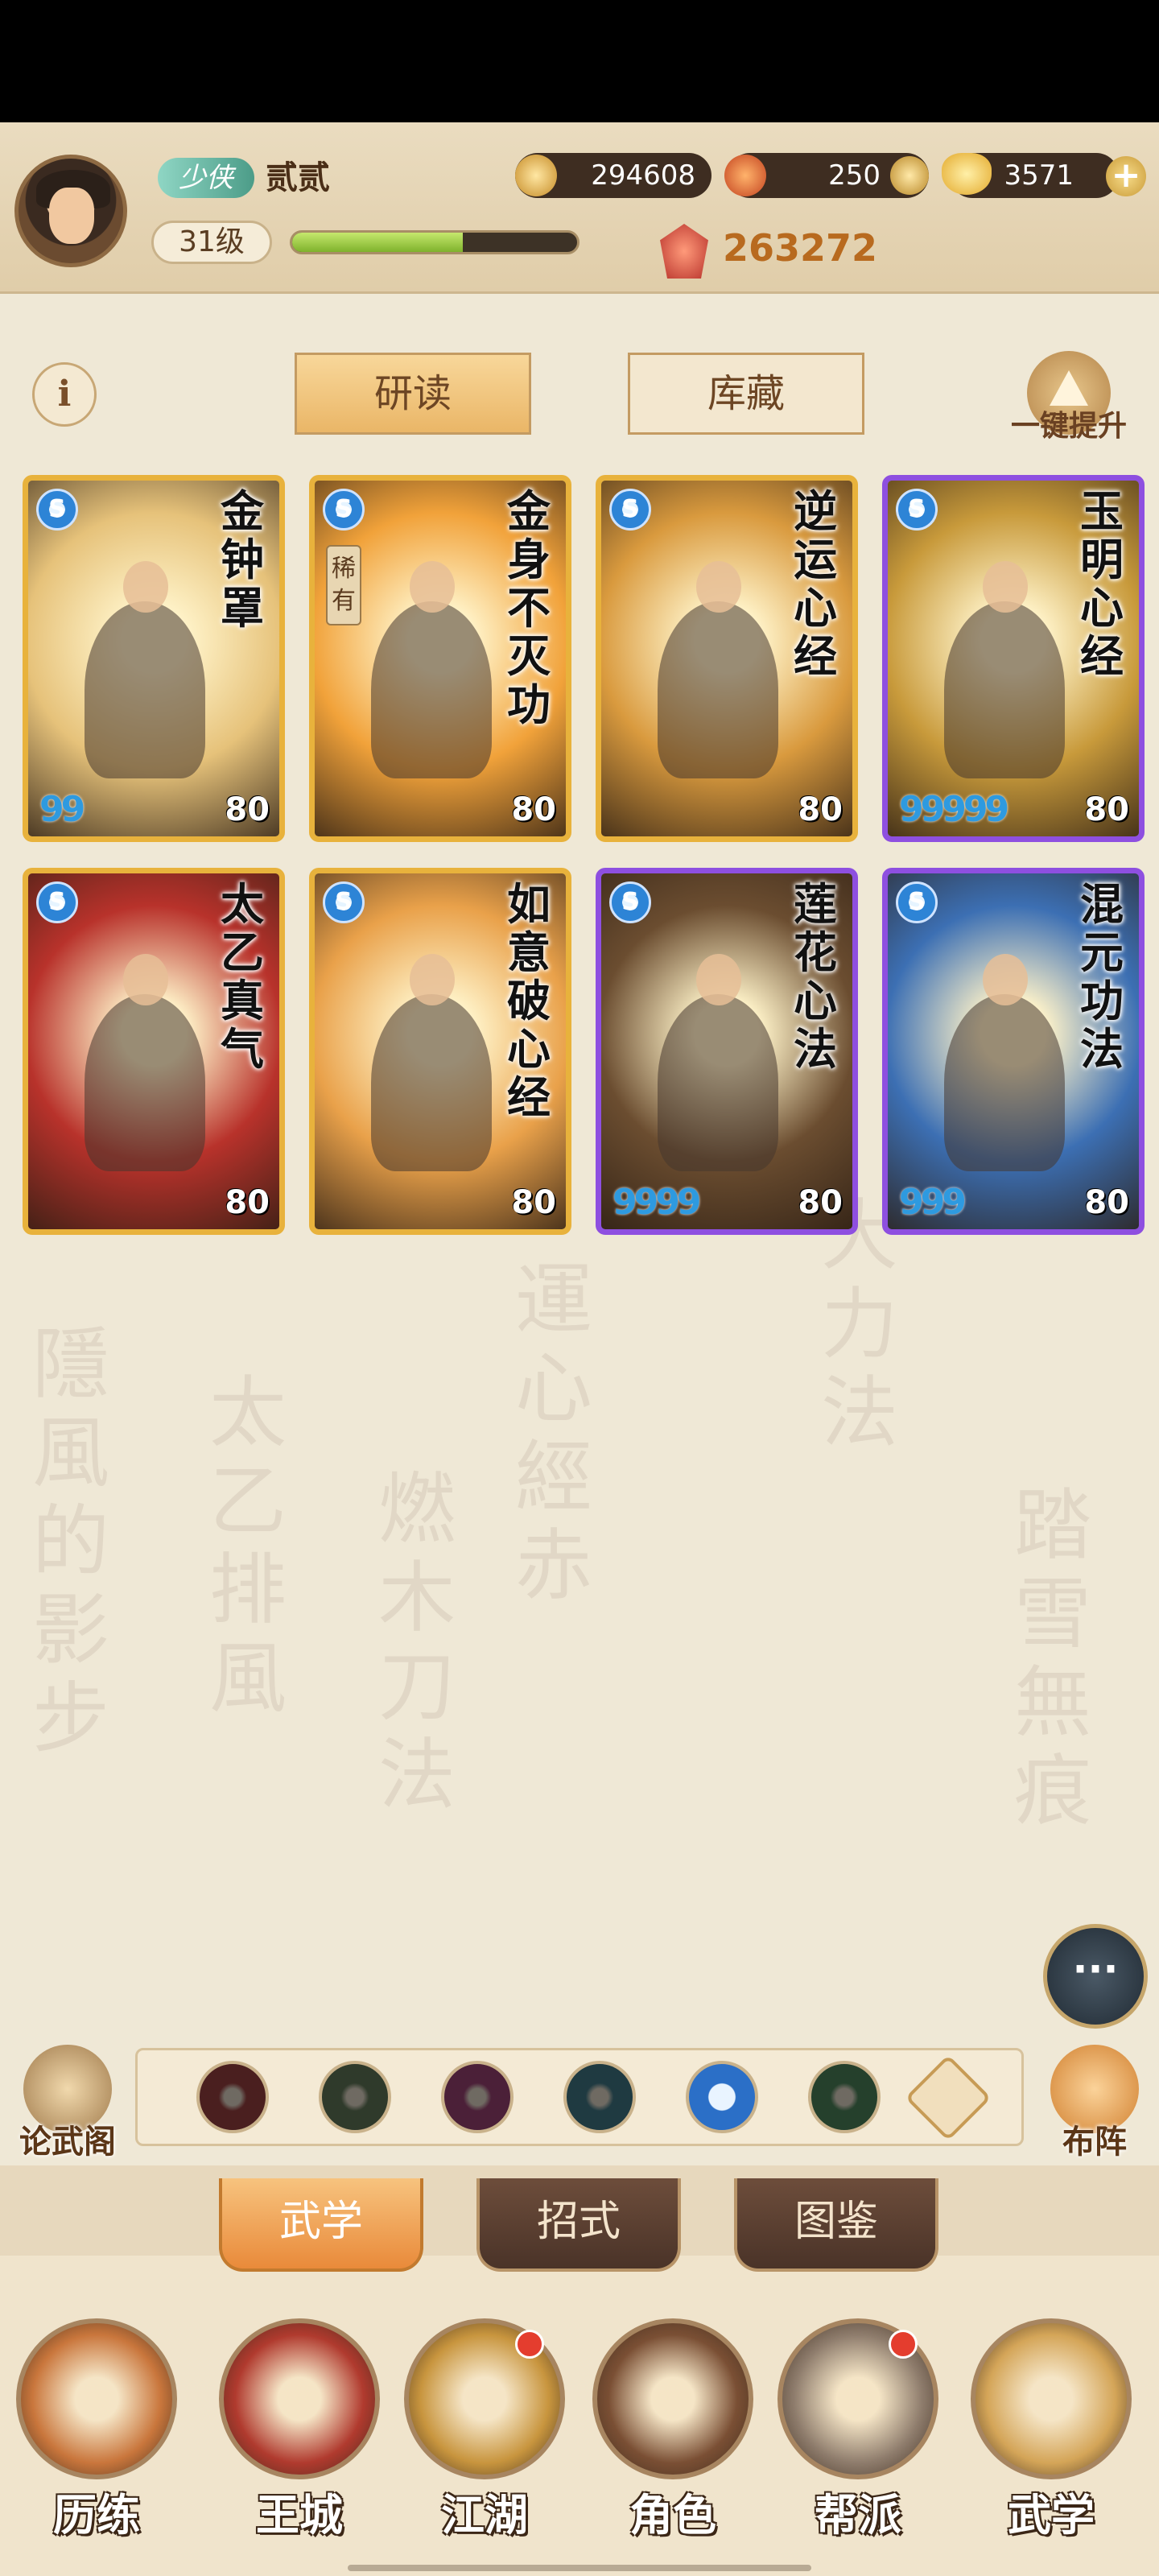 This screenshot has height=2576, width=1159. I want to click on subtab-collection: 图鉴, so click(836, 2225).